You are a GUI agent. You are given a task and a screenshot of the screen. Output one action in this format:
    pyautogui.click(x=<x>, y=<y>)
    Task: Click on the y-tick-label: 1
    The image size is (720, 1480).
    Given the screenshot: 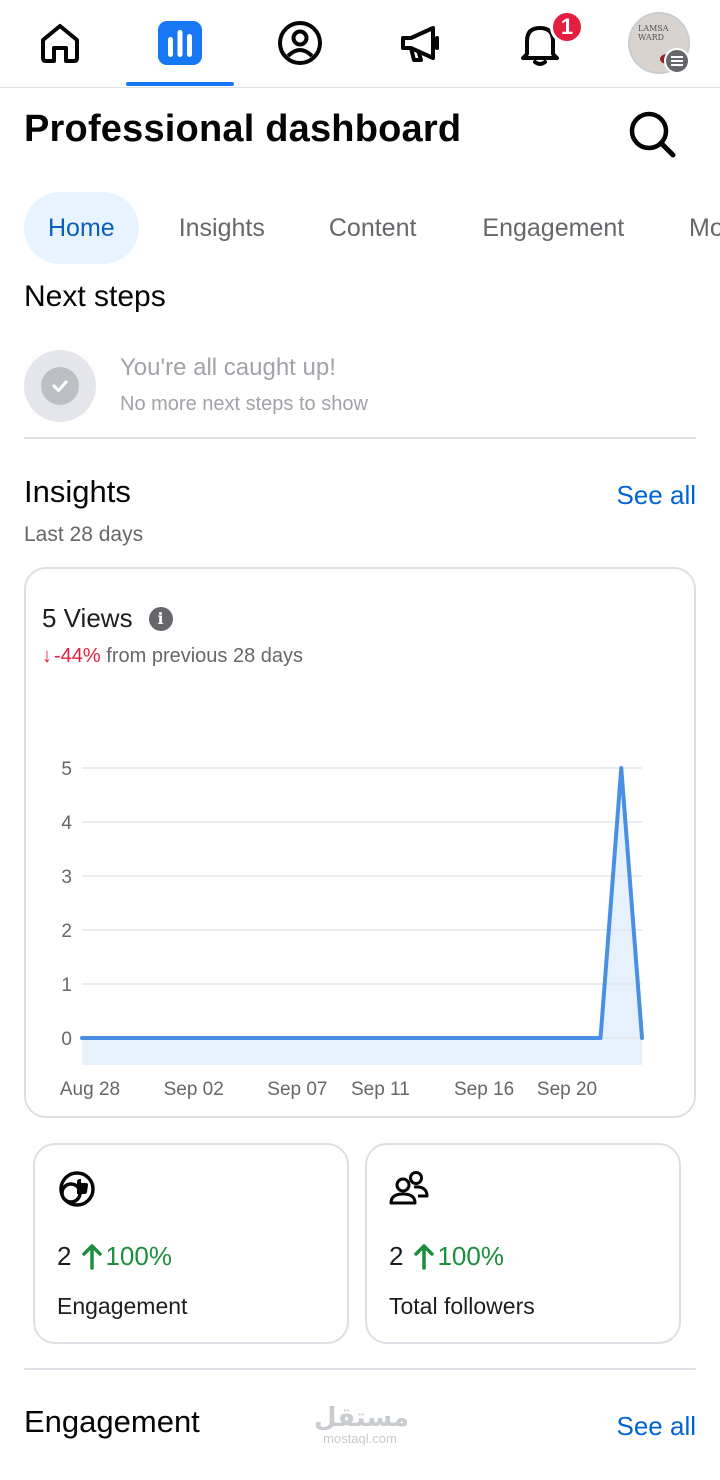 What is the action you would take?
    pyautogui.click(x=66, y=985)
    